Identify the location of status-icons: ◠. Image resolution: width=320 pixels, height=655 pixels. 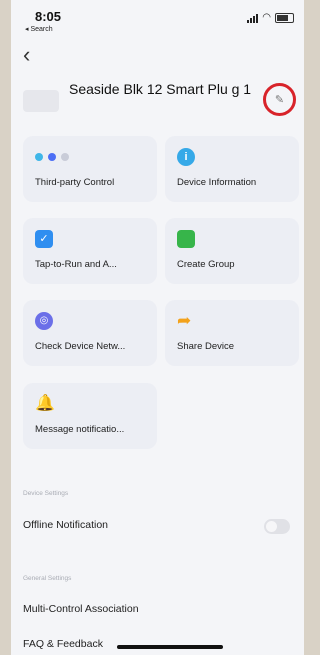
(270, 18).